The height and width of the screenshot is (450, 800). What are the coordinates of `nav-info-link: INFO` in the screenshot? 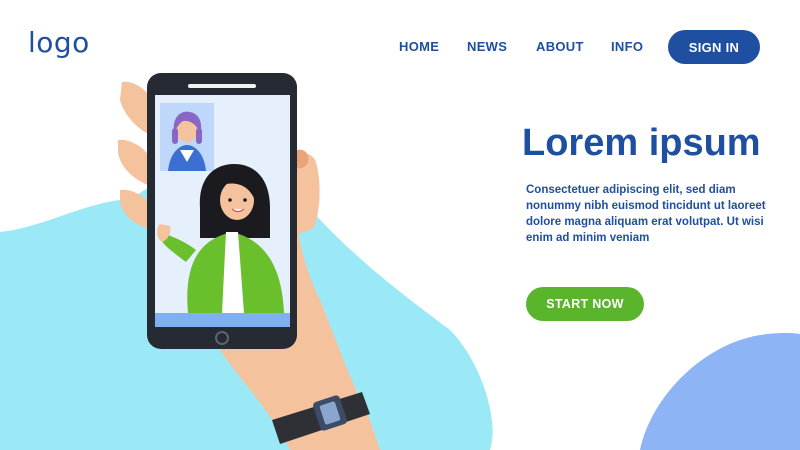 It's located at (627, 46).